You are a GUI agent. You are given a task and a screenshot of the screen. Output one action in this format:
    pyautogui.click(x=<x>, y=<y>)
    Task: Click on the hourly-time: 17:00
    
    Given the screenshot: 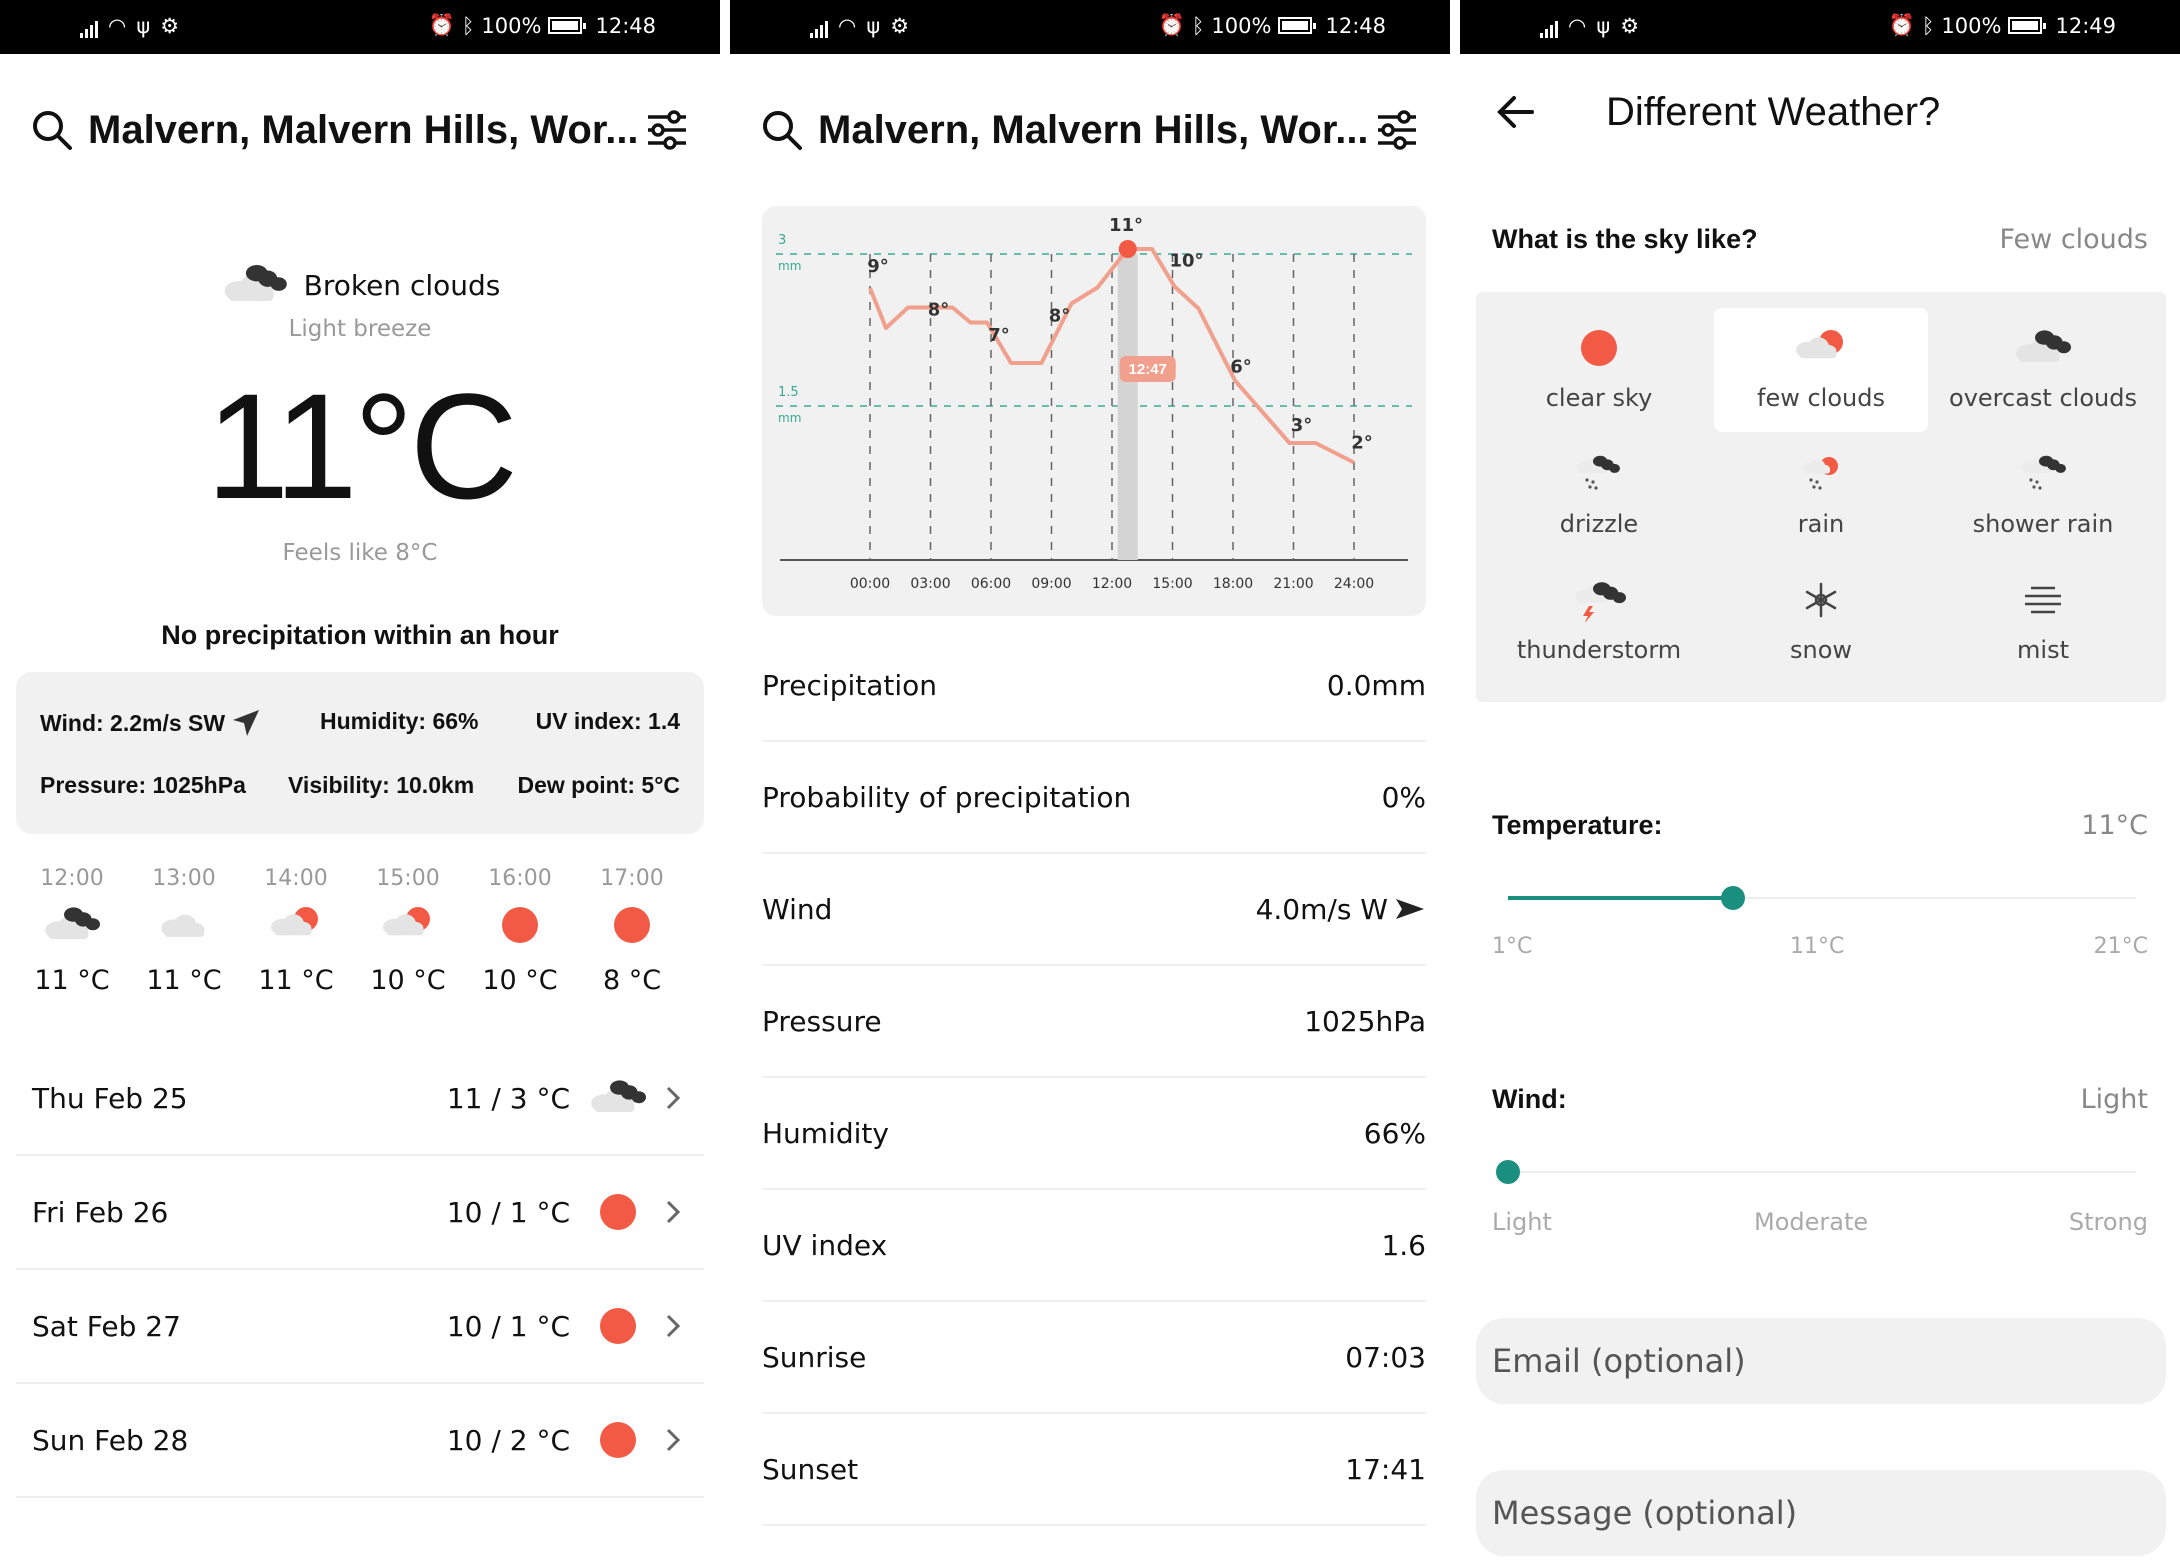 What is the action you would take?
    pyautogui.click(x=632, y=878)
    